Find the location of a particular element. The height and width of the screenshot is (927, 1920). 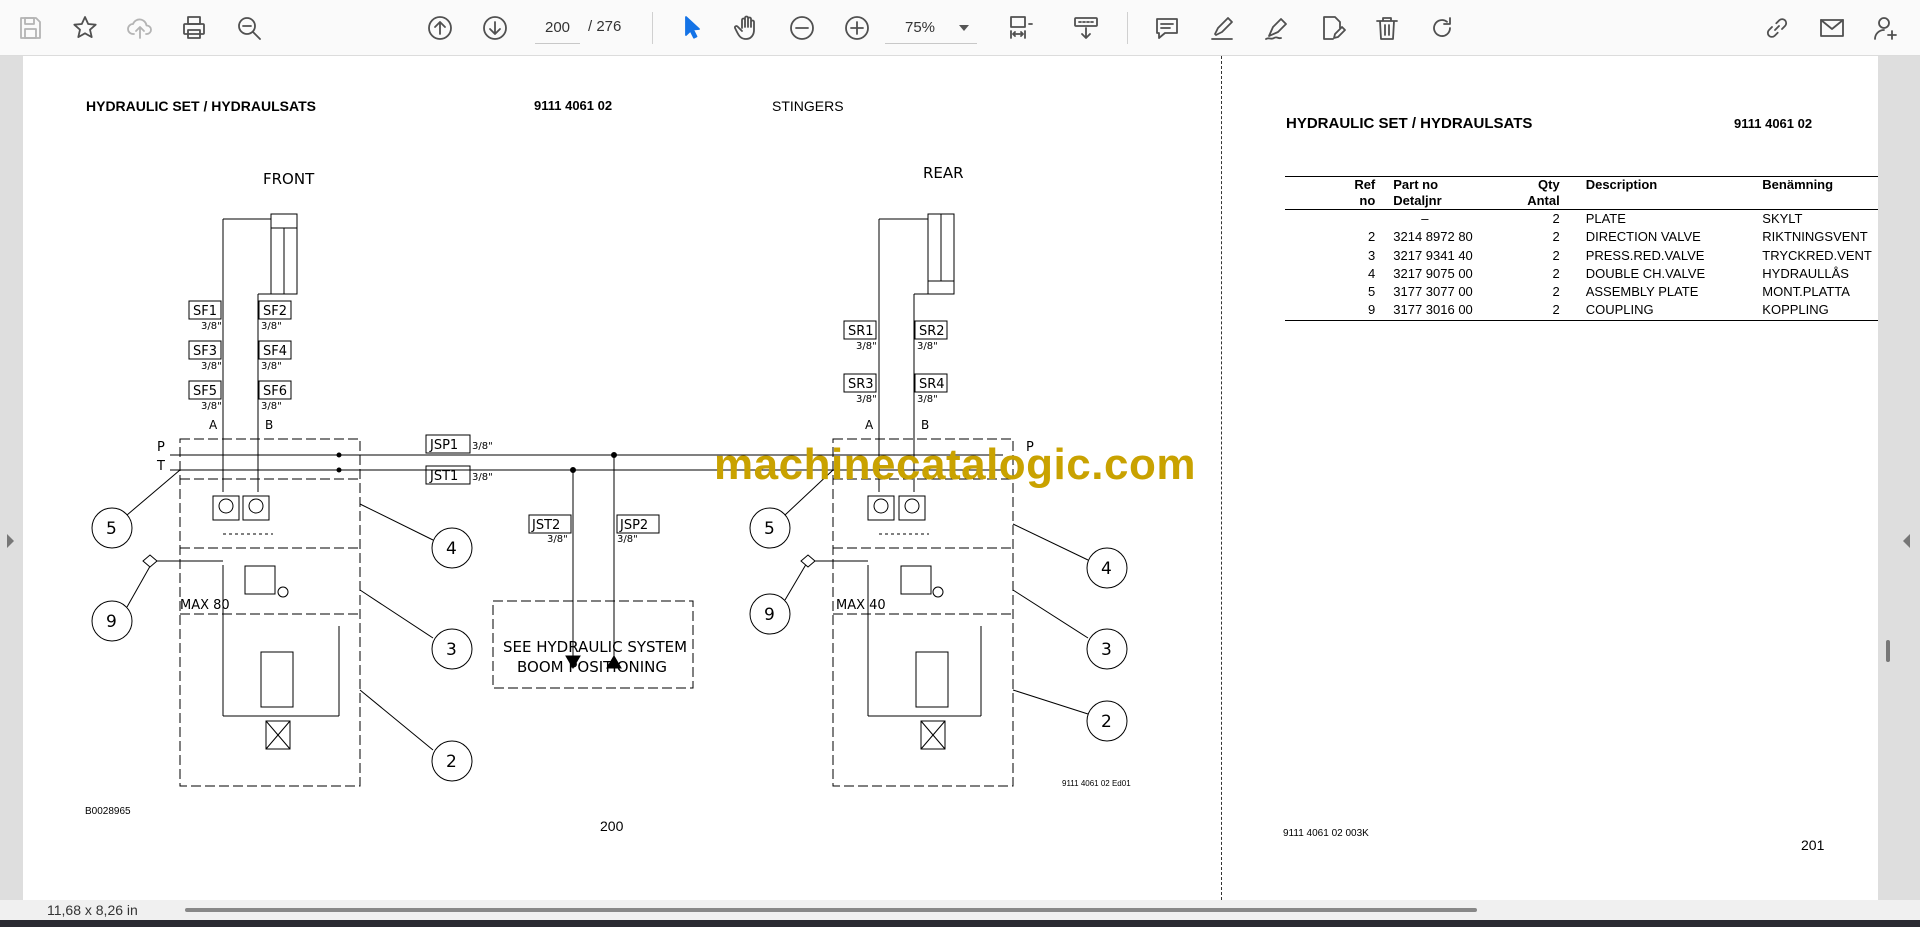

table-row: – 2 PLATE SKYLT is located at coordinates (1612, 218).